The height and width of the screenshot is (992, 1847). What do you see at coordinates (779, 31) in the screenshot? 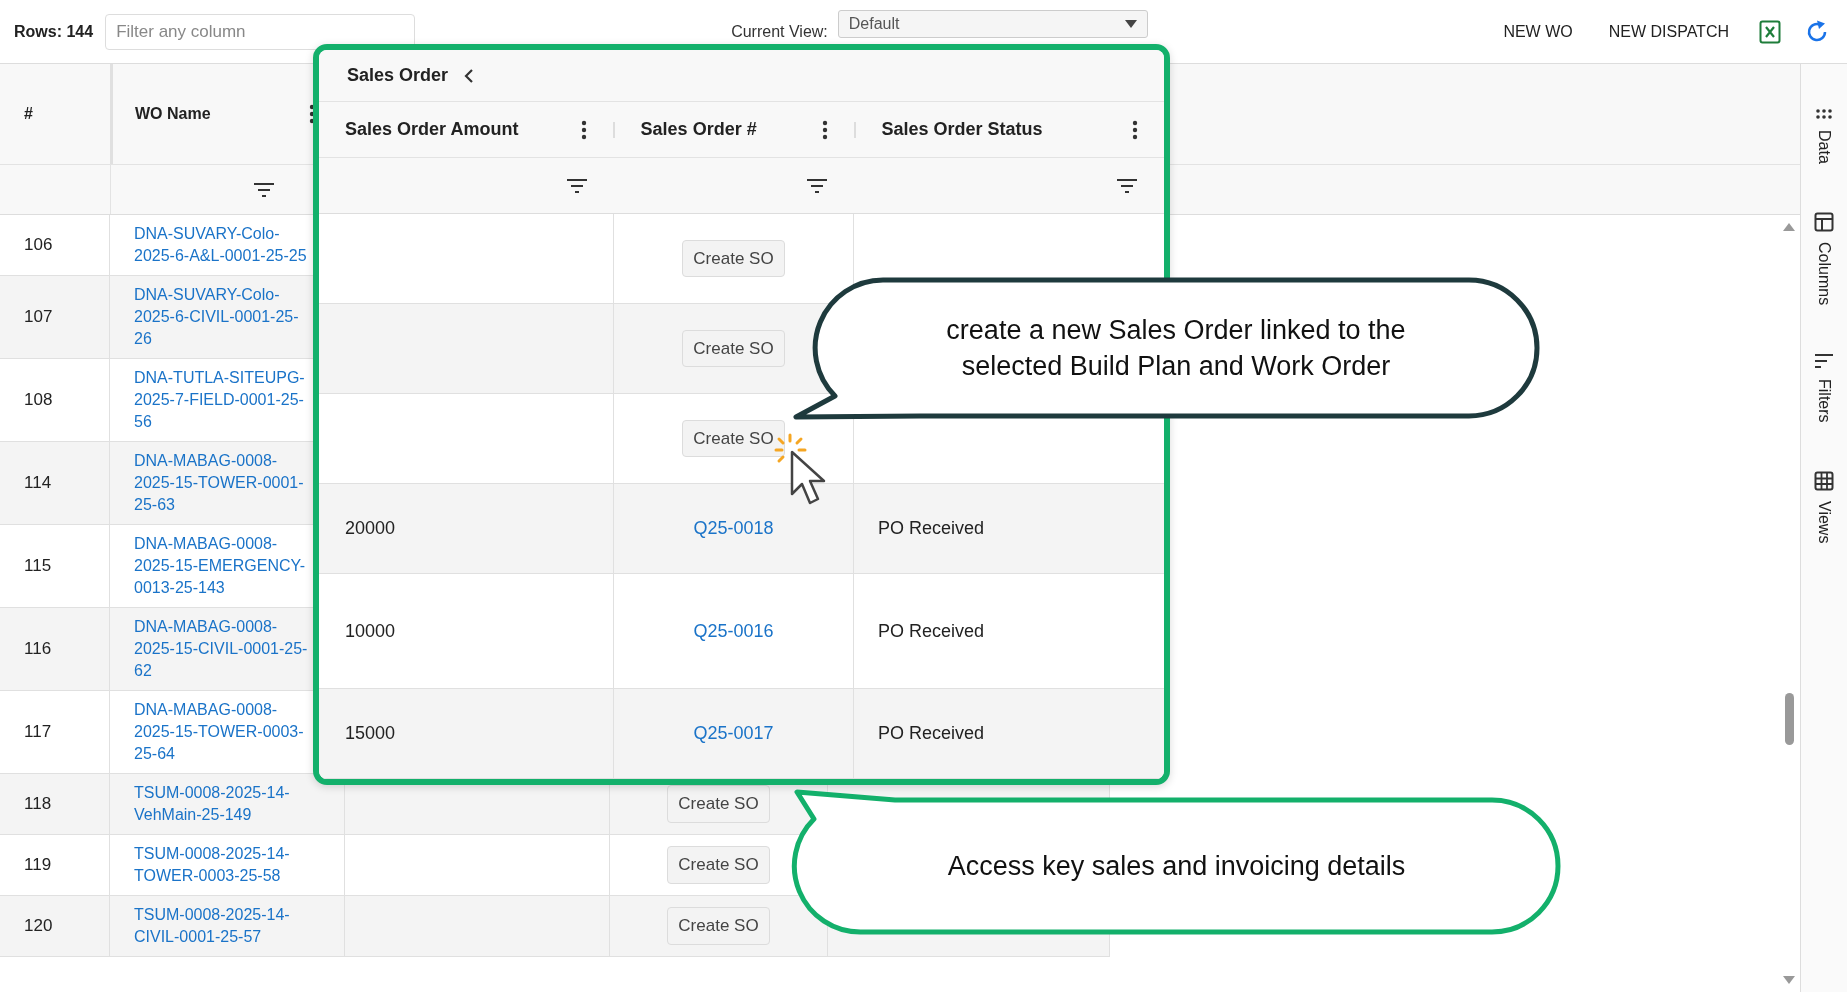
I see `view-label: Current View:` at bounding box center [779, 31].